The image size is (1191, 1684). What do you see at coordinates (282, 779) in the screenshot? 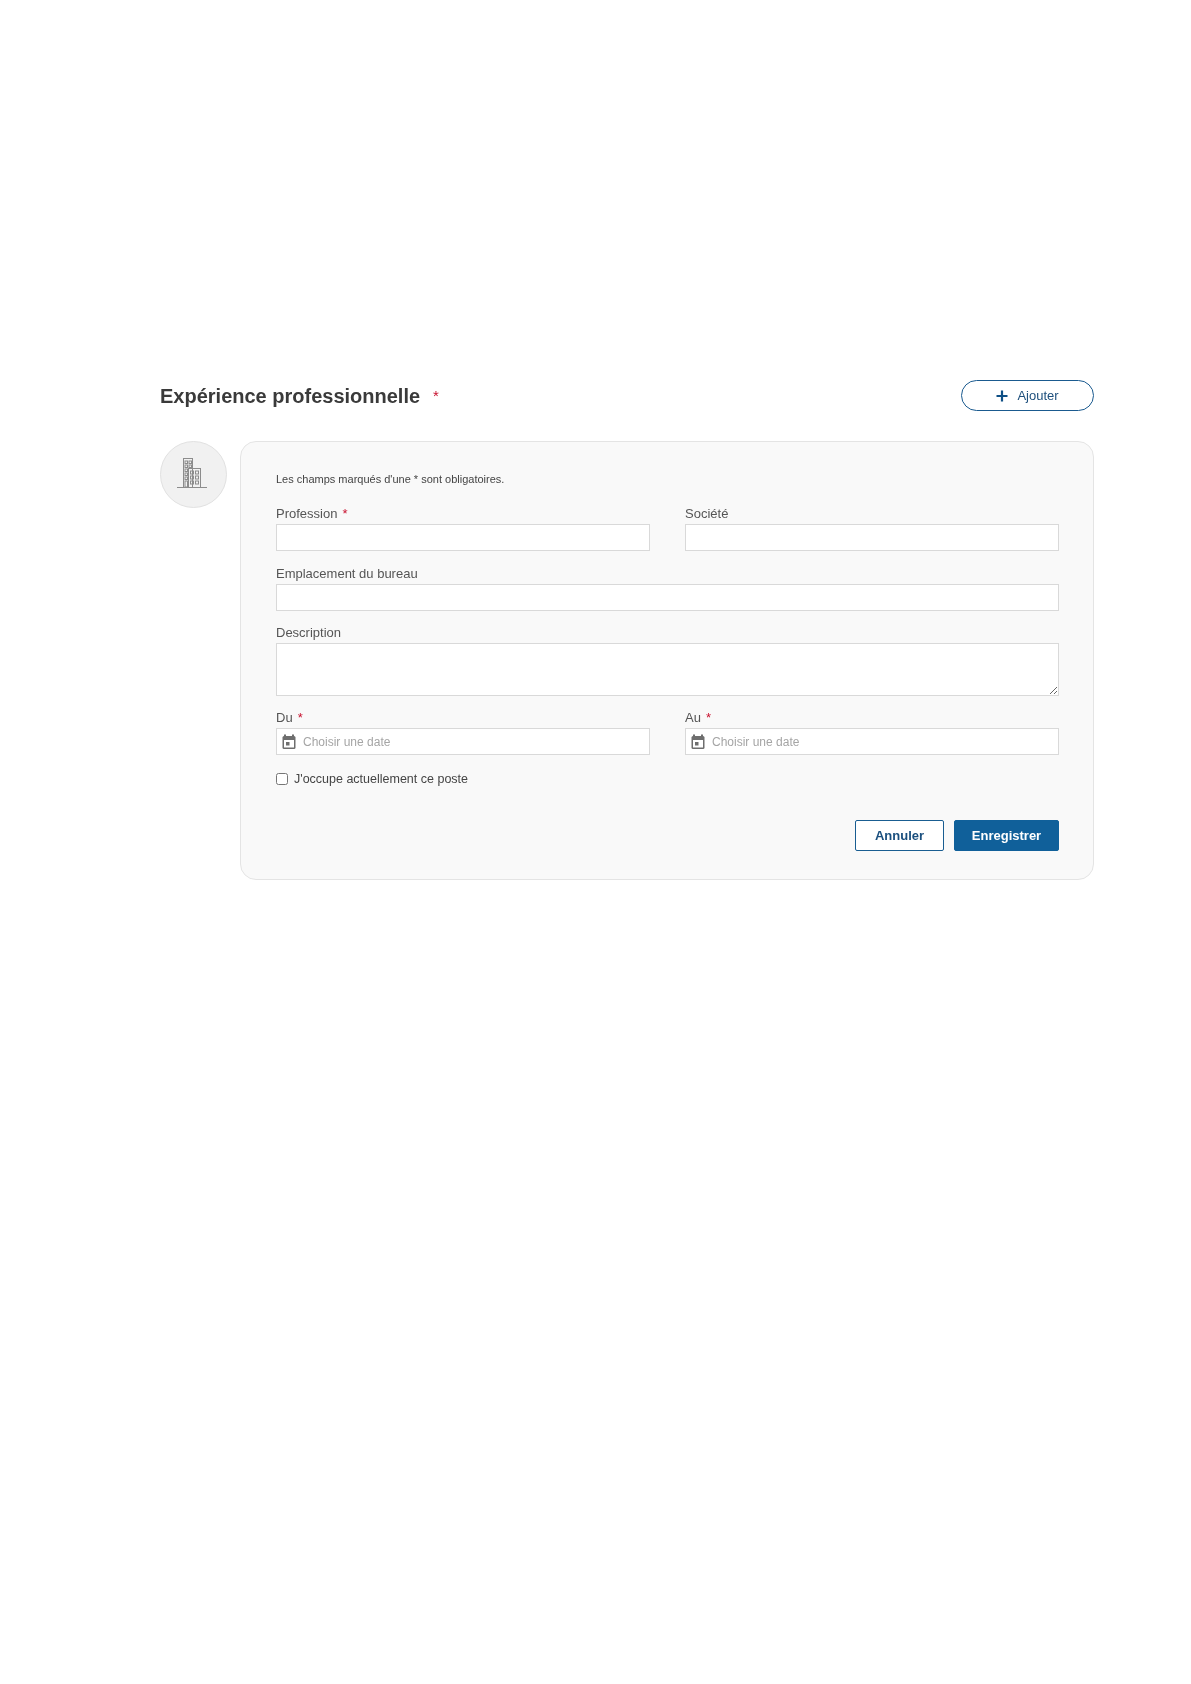
I see `checkbox` at bounding box center [282, 779].